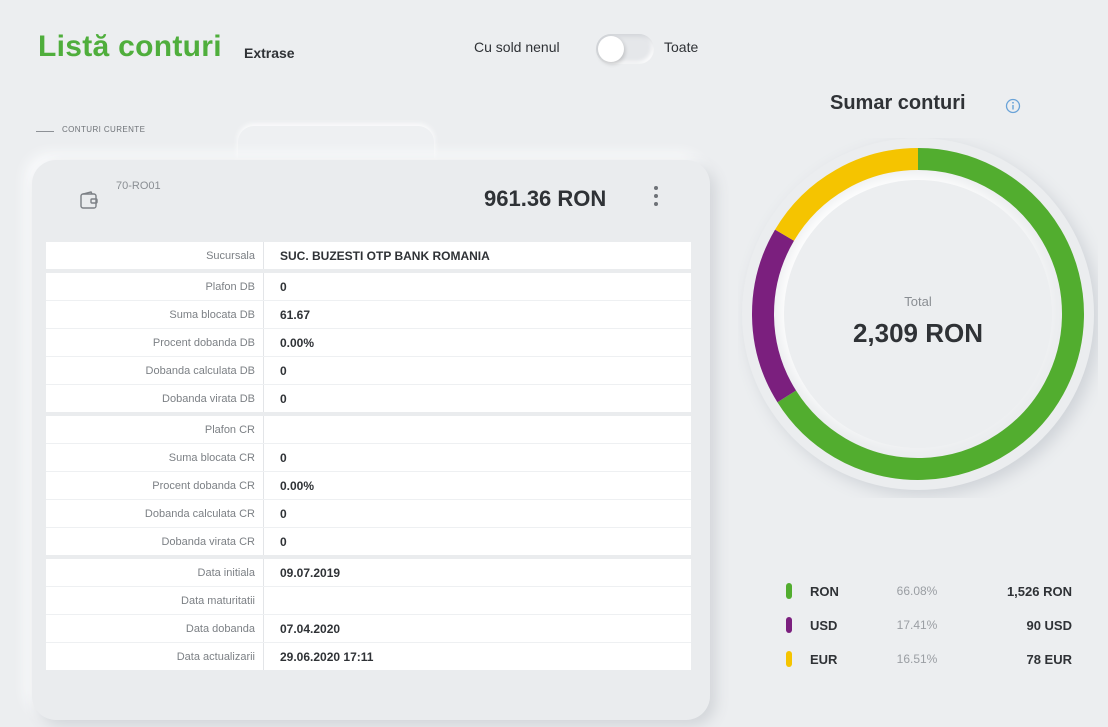  What do you see at coordinates (368, 315) in the screenshot?
I see `table-row: Suma blocata DB 61.67` at bounding box center [368, 315].